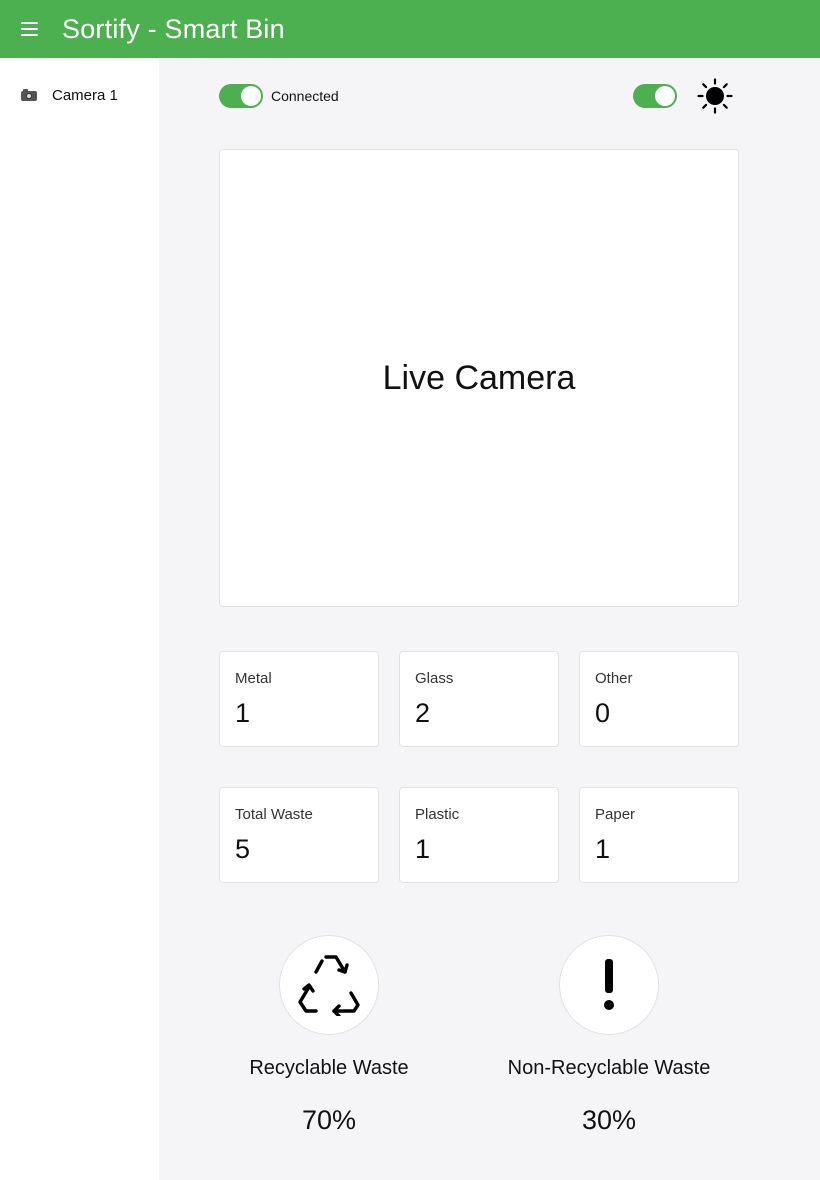 This screenshot has width=820, height=1180. I want to click on menu-icon, so click(32, 29).